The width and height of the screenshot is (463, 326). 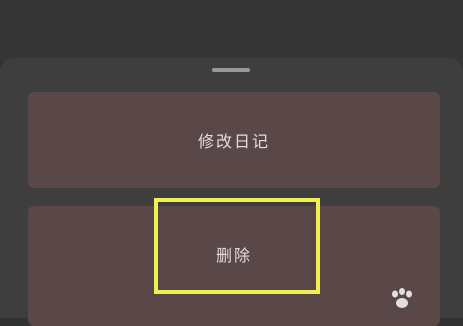 I want to click on delete-label: 删除, so click(x=233, y=255).